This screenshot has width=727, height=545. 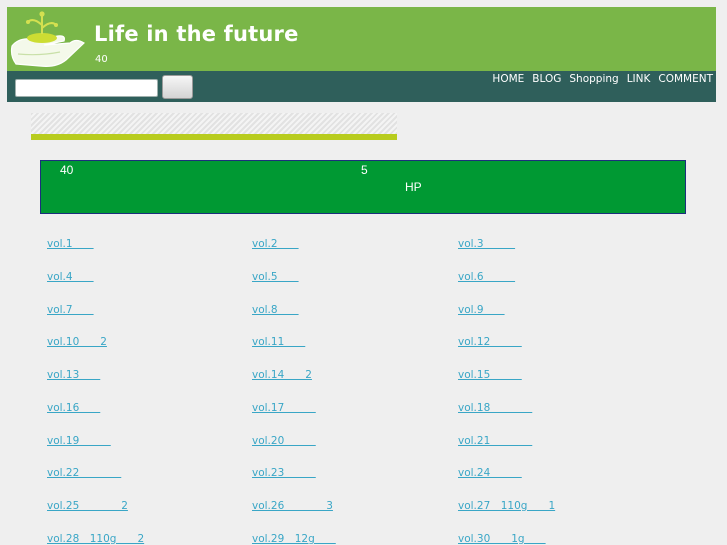 What do you see at coordinates (275, 243) in the screenshot?
I see `link-vol-2: vol.2` at bounding box center [275, 243].